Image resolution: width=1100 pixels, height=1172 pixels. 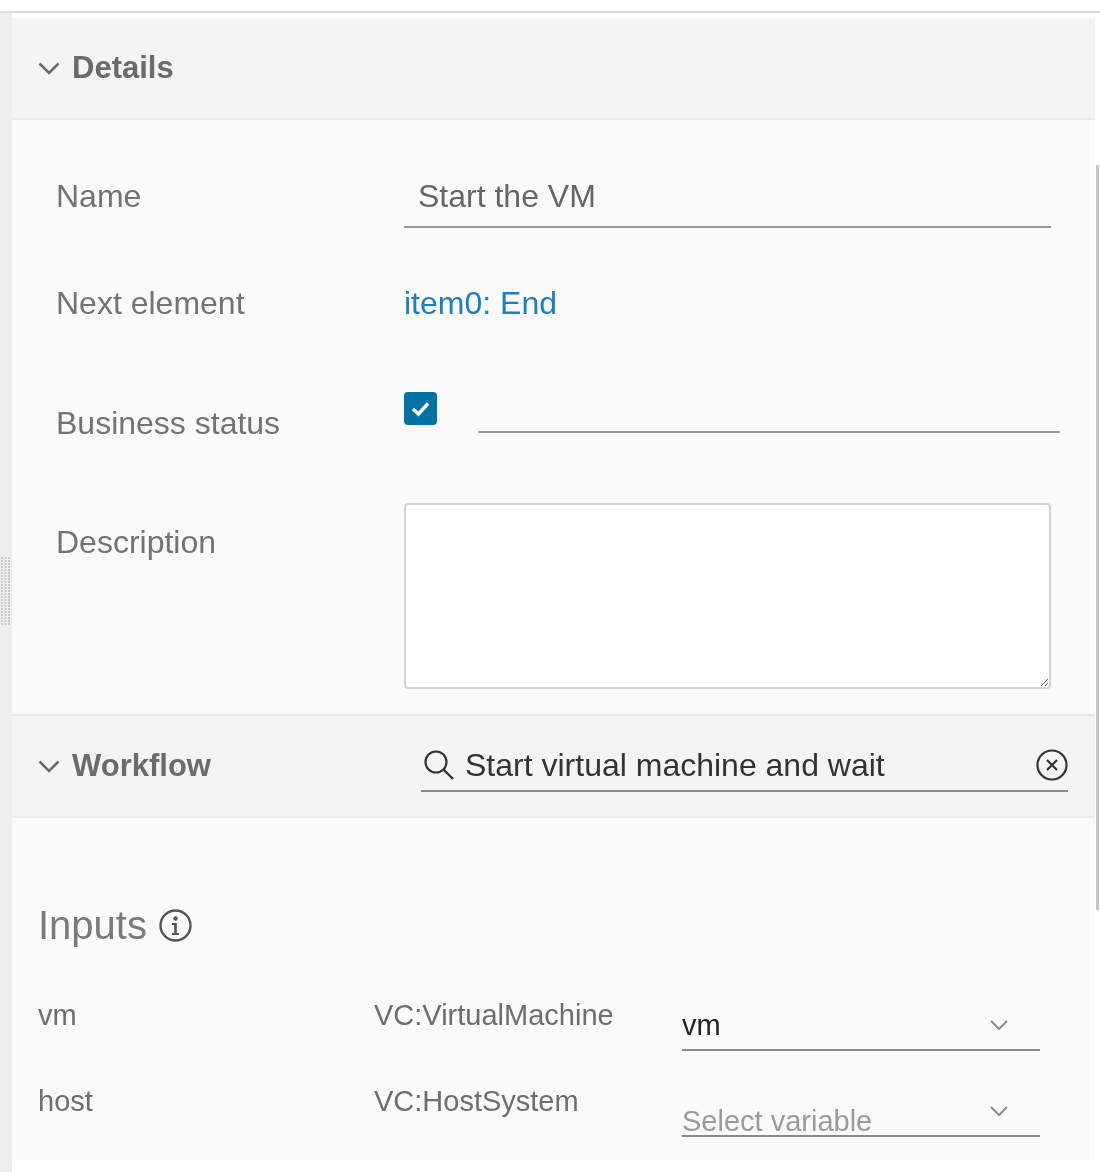 What do you see at coordinates (175, 925) in the screenshot?
I see `info-icon` at bounding box center [175, 925].